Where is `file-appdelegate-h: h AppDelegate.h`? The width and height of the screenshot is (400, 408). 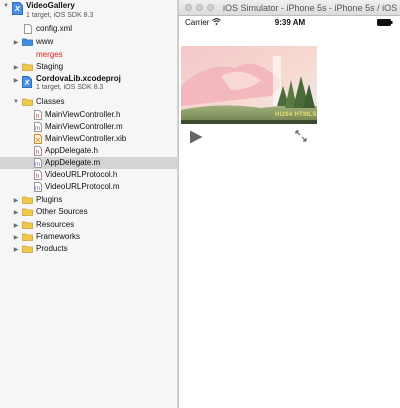
file-appdelegate-h: h AppDelegate.h is located at coordinates (89, 151).